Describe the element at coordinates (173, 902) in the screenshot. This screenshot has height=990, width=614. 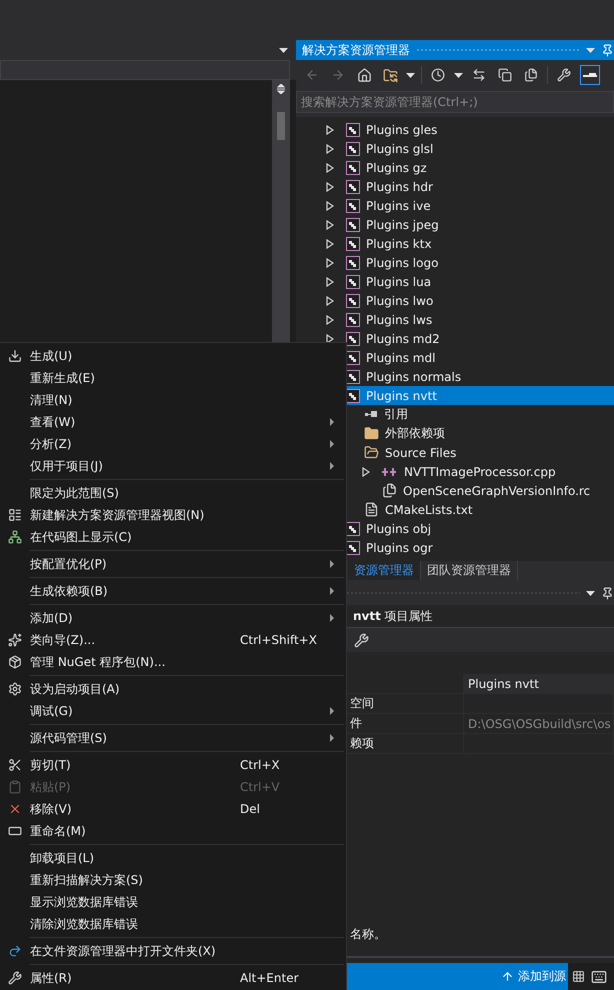
I see `menu-item: 显示浏览数据库错误` at that location.